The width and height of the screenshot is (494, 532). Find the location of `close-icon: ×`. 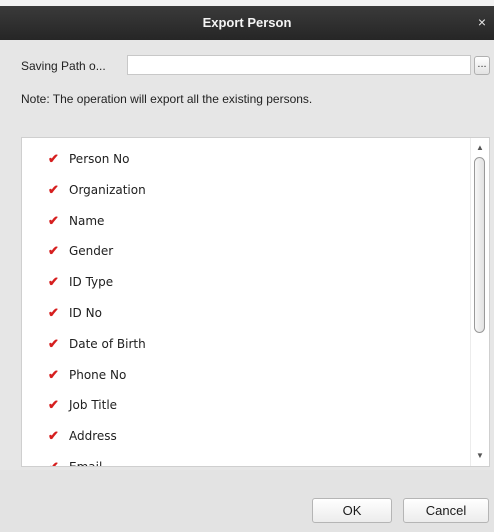

close-icon: × is located at coordinates (482, 22).